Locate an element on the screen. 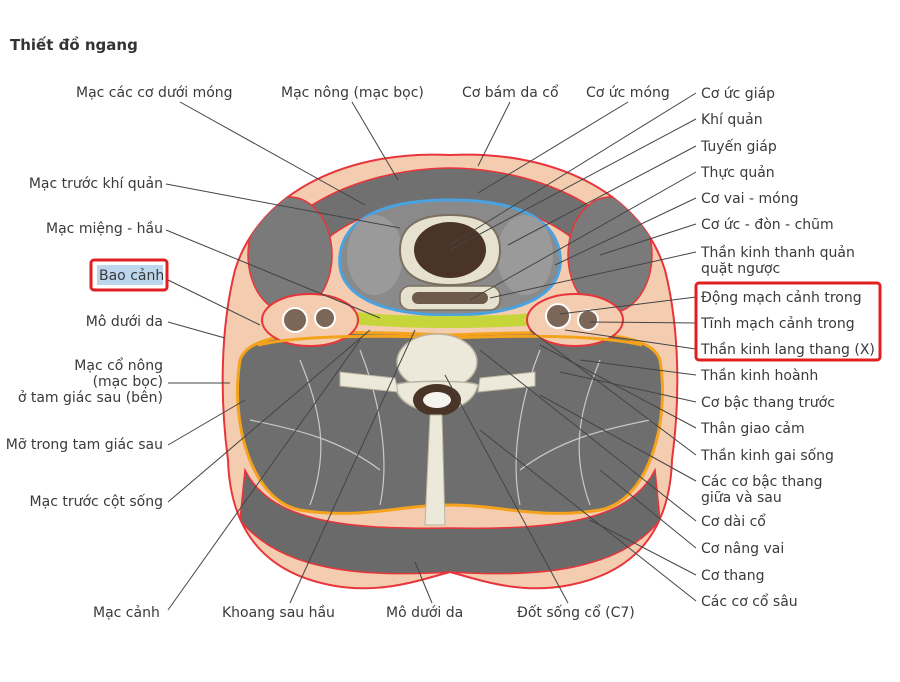 The width and height of the screenshot is (900, 682). label-trachea: Khí quản is located at coordinates (732, 120).